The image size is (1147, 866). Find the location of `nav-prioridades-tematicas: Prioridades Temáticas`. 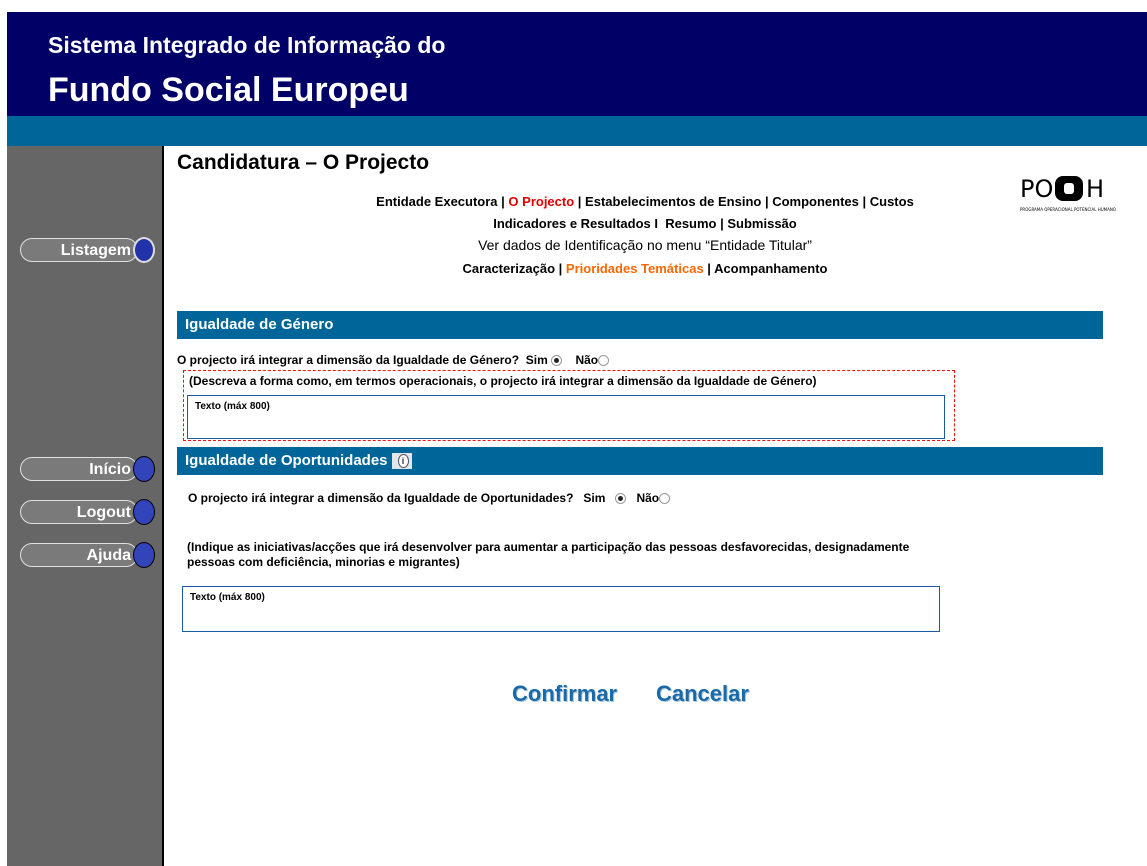

nav-prioridades-tematicas: Prioridades Temáticas is located at coordinates (635, 268).